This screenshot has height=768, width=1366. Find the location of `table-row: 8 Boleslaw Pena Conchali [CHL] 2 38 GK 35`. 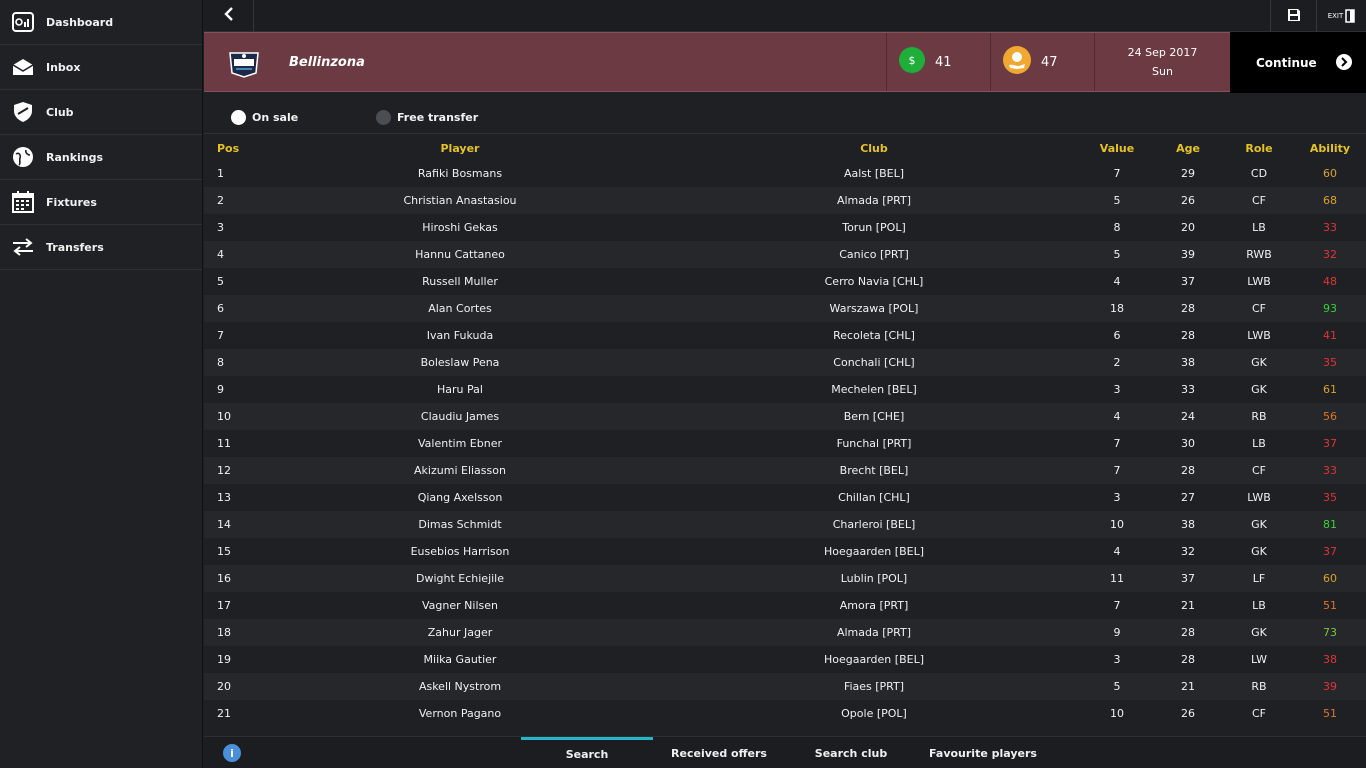

table-row: 8 Boleslaw Pena Conchali [CHL] 2 38 GK 35 is located at coordinates (785, 362).